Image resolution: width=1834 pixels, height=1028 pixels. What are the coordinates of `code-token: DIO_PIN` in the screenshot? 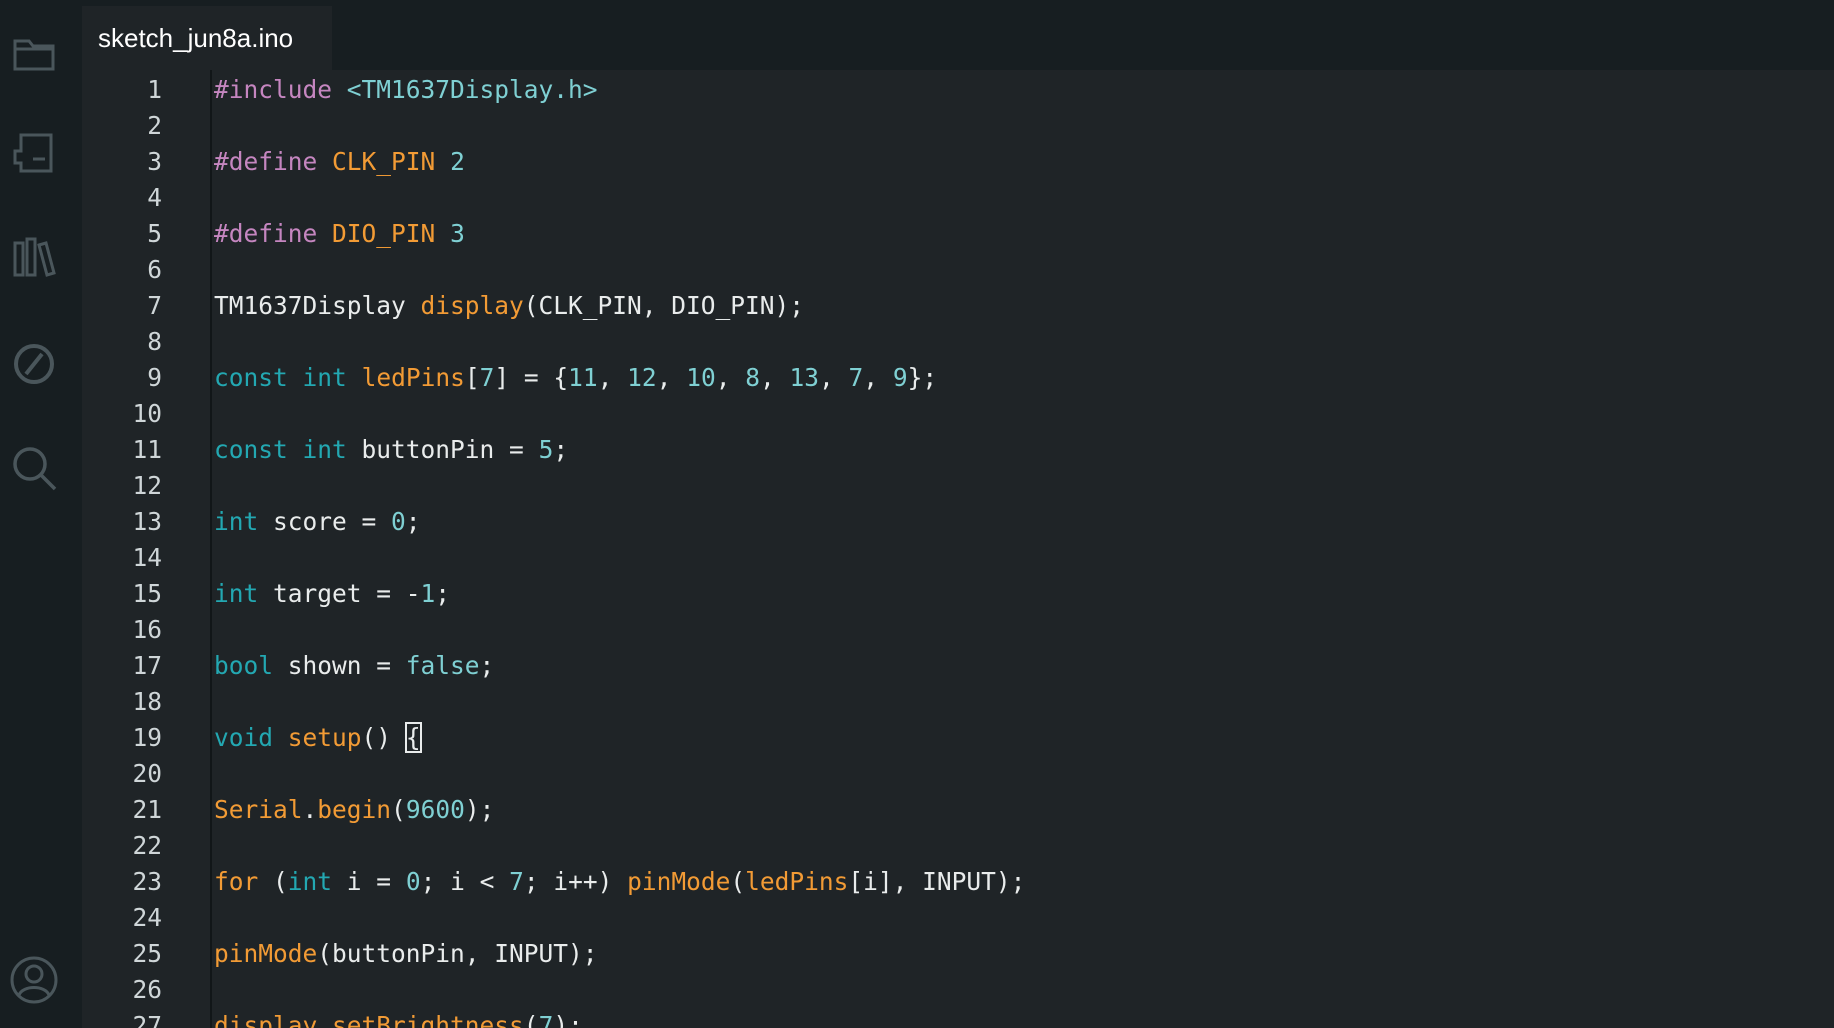 It's located at (384, 233).